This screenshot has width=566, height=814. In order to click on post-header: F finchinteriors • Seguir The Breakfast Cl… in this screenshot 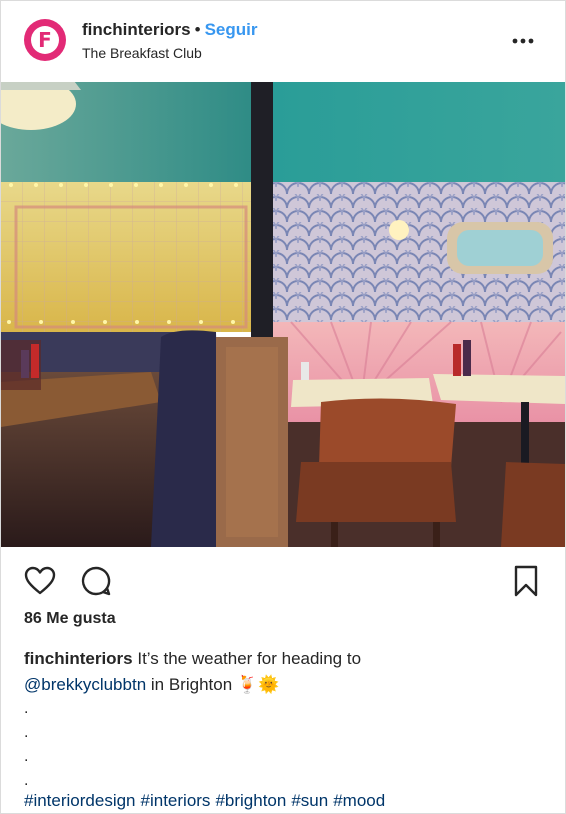, I will do `click(283, 41)`.